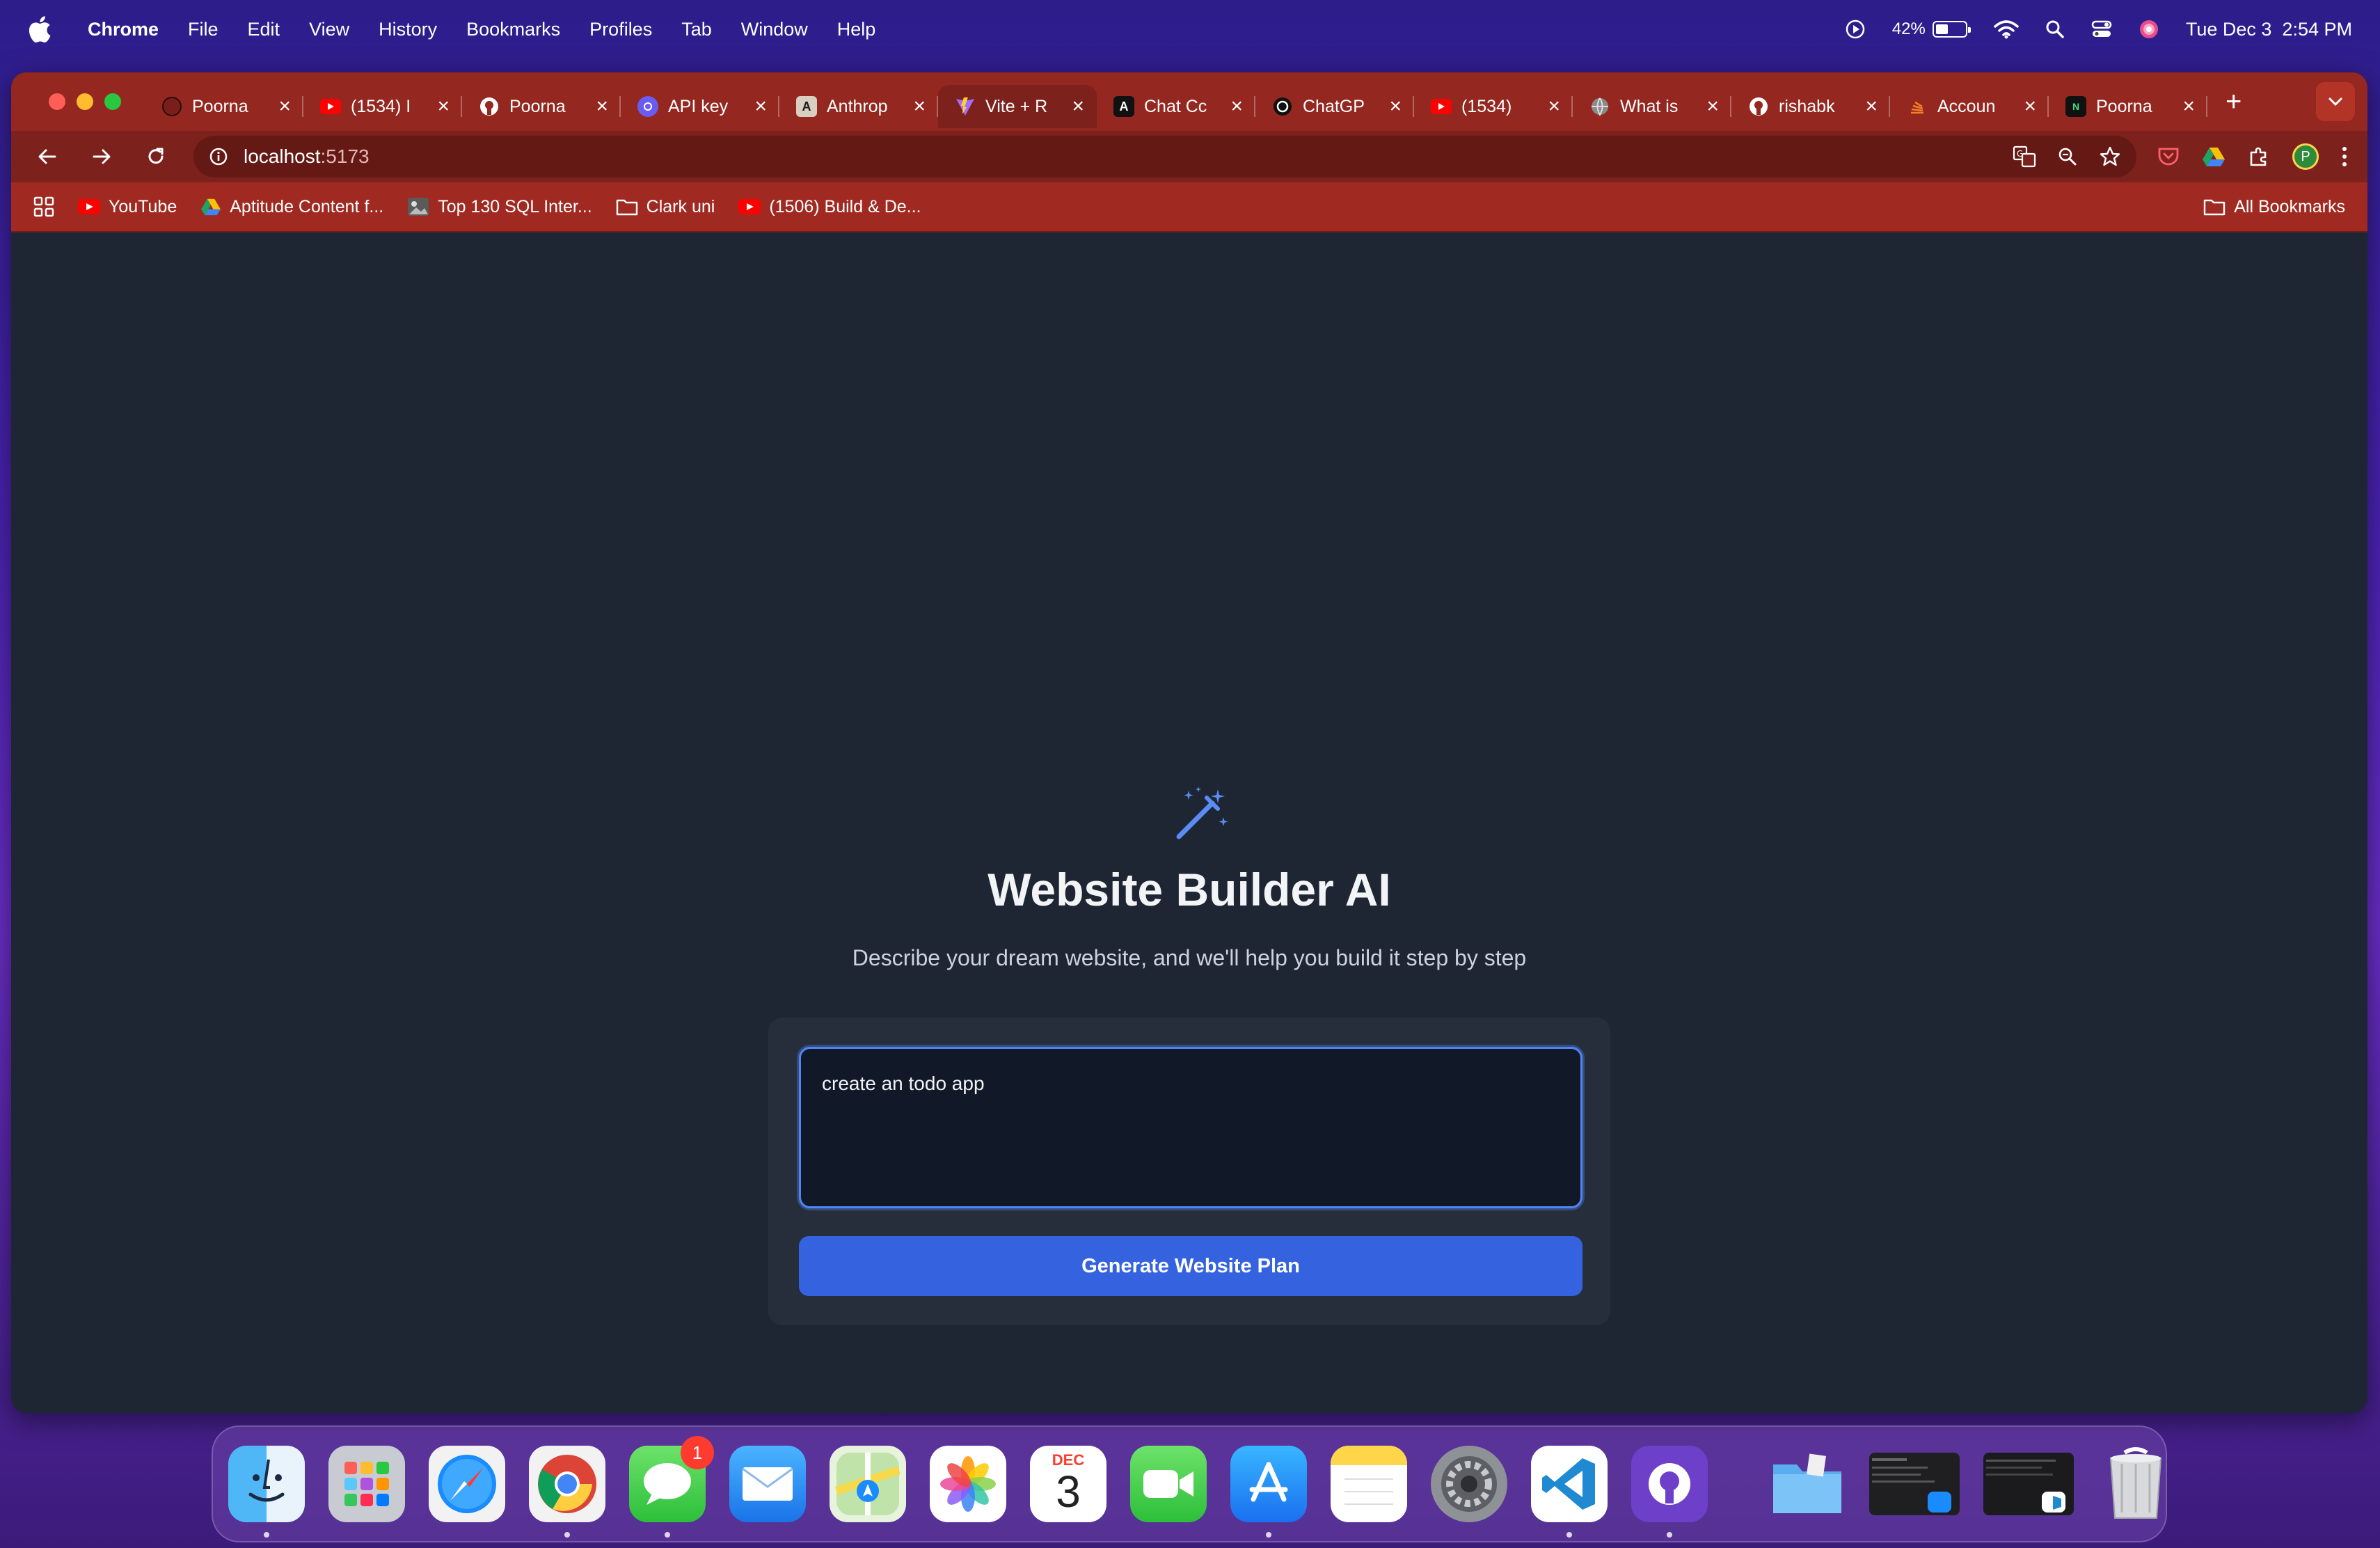 The image size is (2380, 1548). What do you see at coordinates (329, 29) in the screenshot?
I see `menu-view: View` at bounding box center [329, 29].